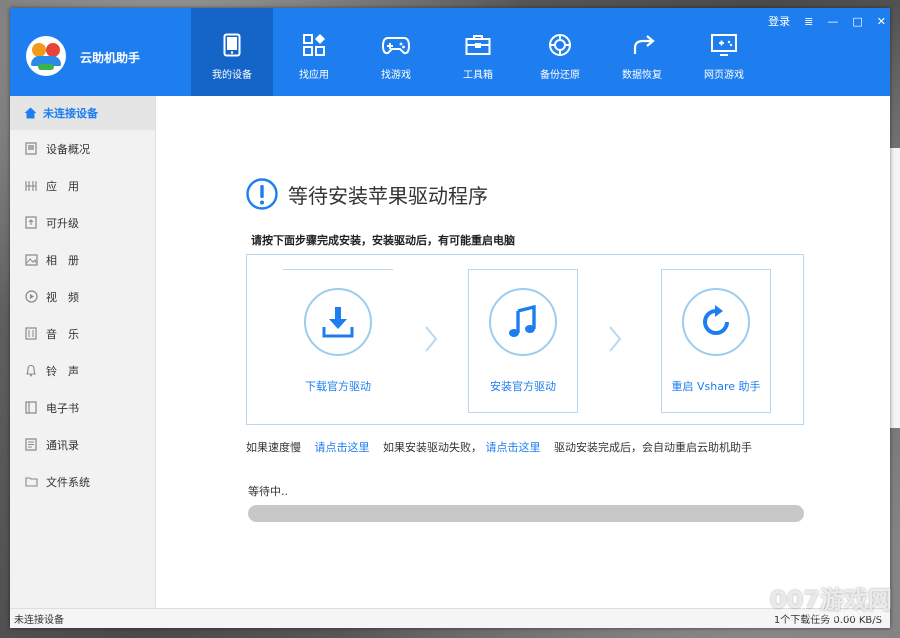 This screenshot has height=638, width=900. Describe the element at coordinates (82, 407) in the screenshot. I see `sidebar-item-ebooks: 电子书` at that location.